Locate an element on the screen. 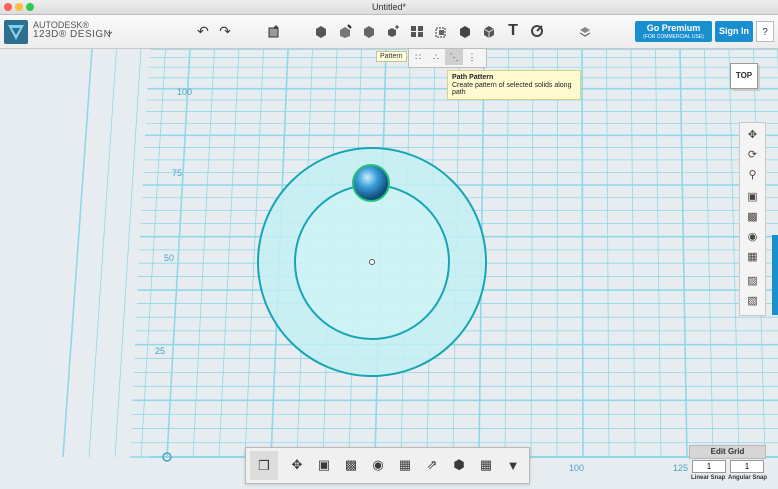 This screenshot has width=778, height=489. angular-snap-label: Angular Snap is located at coordinates (748, 478).